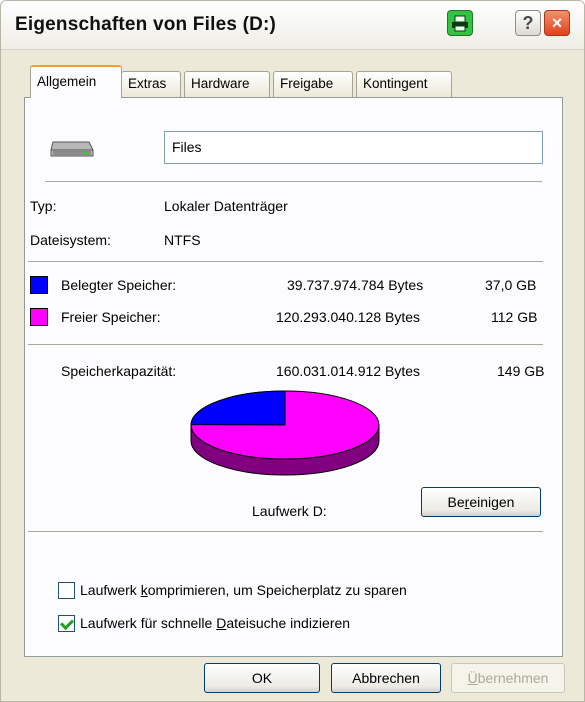  What do you see at coordinates (355, 285) in the screenshot?
I see `used-space-bytes: 39.737.974.784 Bytes` at bounding box center [355, 285].